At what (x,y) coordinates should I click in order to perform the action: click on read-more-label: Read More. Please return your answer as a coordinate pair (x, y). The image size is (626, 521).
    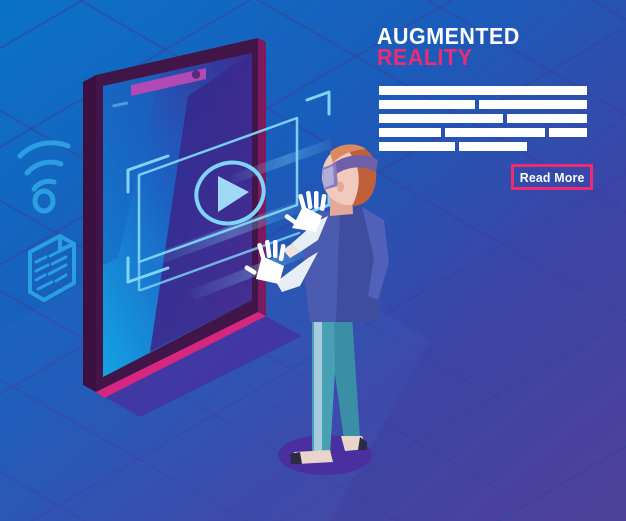
    Looking at the image, I should click on (552, 177).